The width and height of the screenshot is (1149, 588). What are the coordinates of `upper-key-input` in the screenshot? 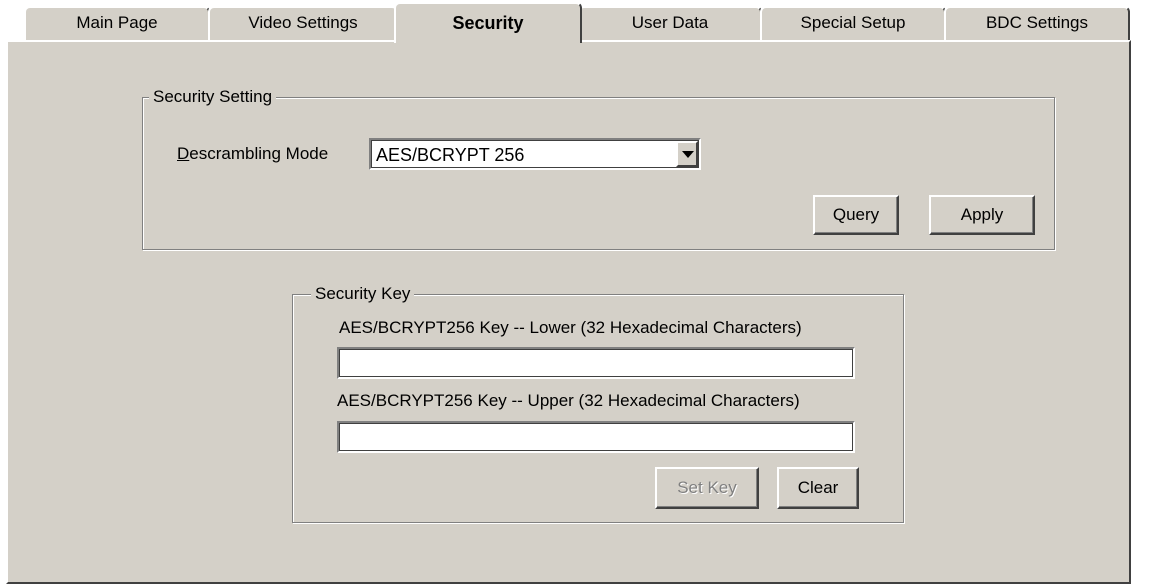 It's located at (596, 437).